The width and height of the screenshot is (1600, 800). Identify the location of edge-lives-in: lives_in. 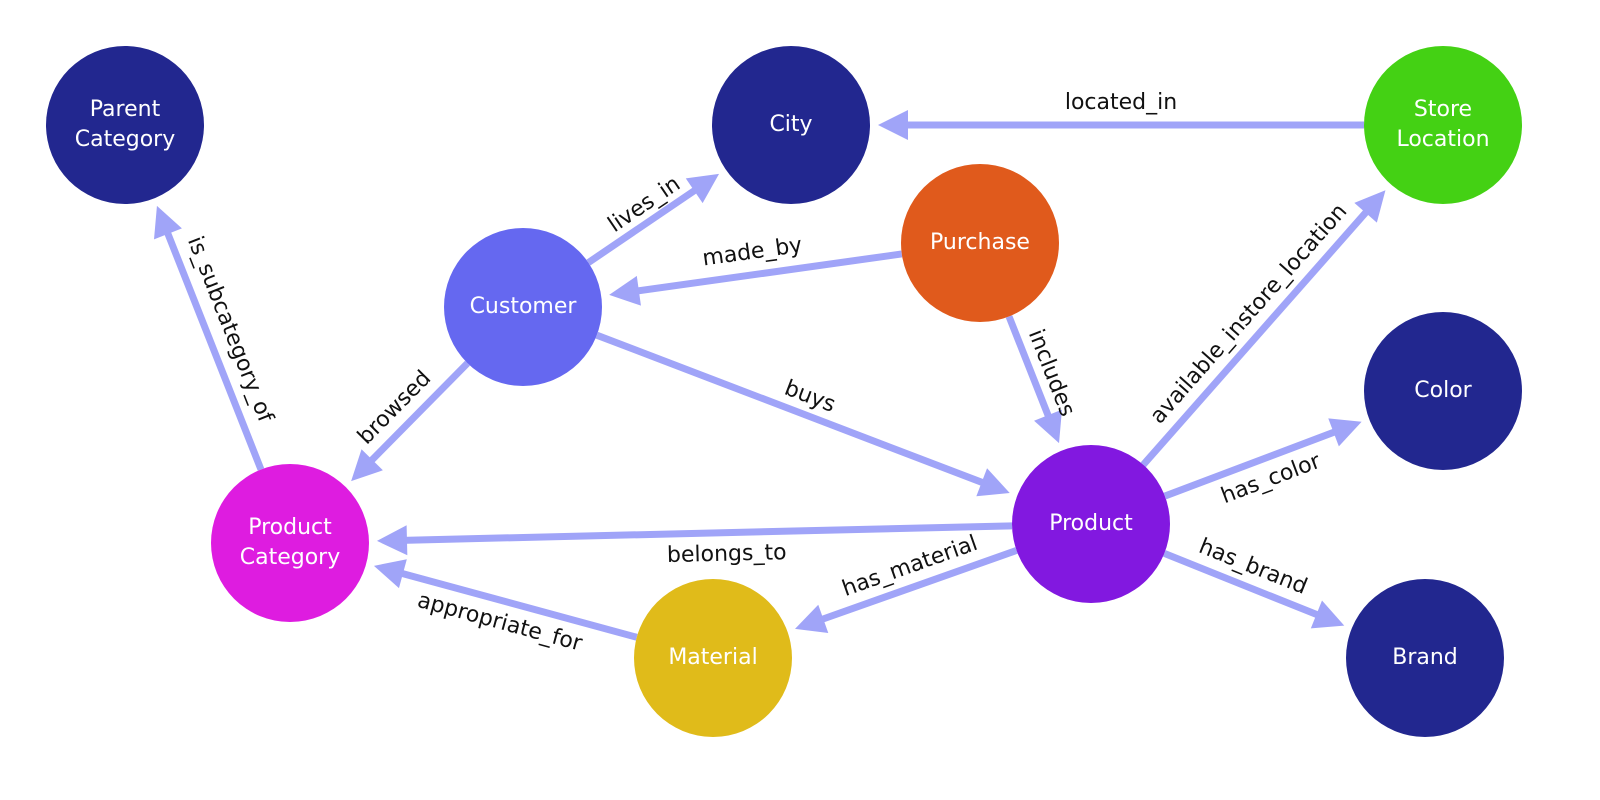
(653, 218).